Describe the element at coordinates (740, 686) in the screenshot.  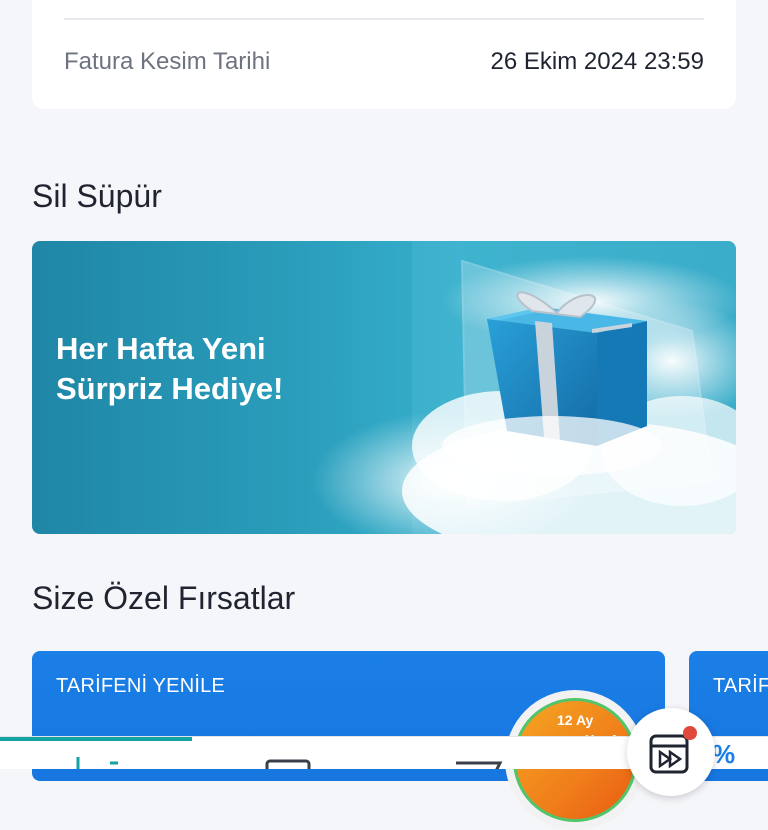
I see `offer-card-caption: TARİF` at that location.